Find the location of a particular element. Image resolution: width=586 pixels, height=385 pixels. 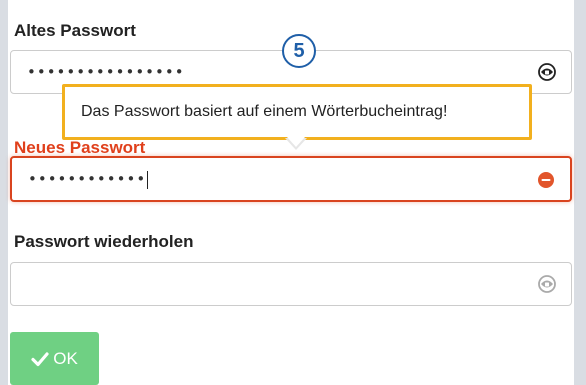

tooltip-pointer-fill is located at coordinates (296, 142).